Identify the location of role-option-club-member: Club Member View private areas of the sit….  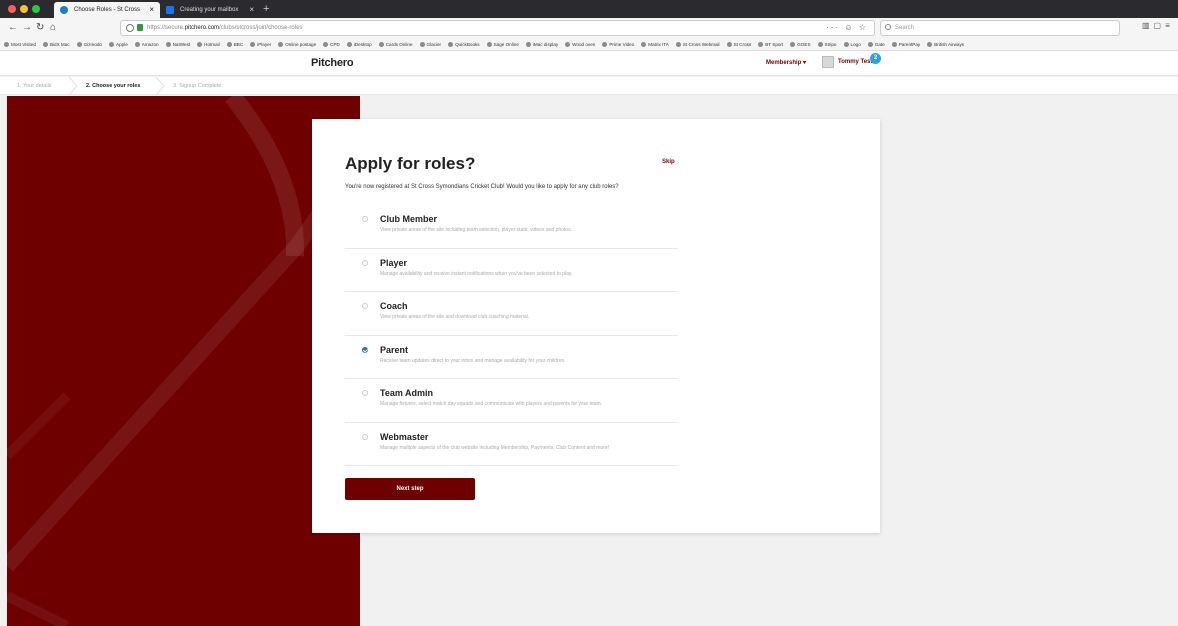
(511, 227).